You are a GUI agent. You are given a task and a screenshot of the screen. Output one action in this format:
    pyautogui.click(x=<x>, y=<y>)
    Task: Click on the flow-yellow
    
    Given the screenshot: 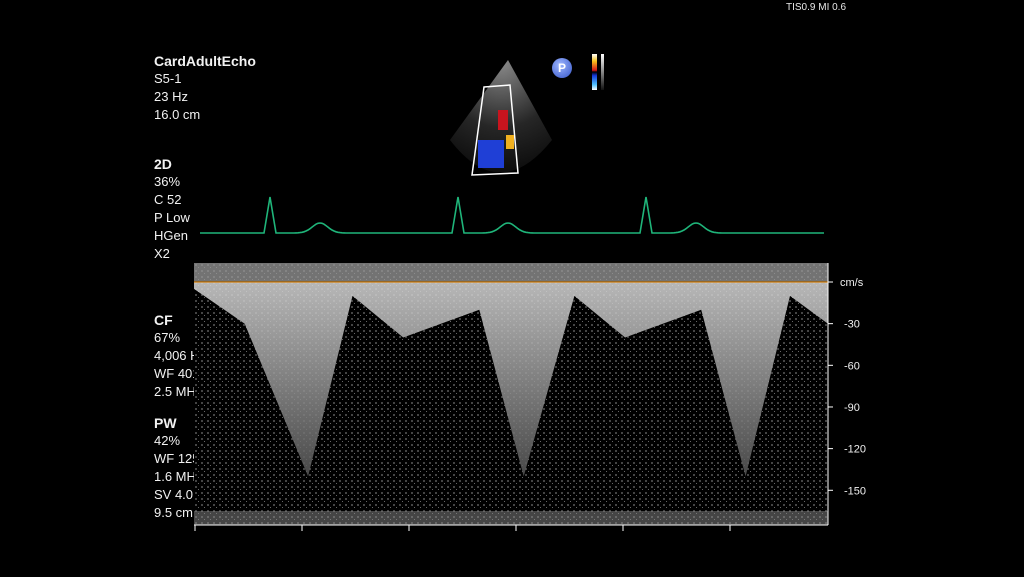 What is the action you would take?
    pyautogui.click(x=510, y=142)
    